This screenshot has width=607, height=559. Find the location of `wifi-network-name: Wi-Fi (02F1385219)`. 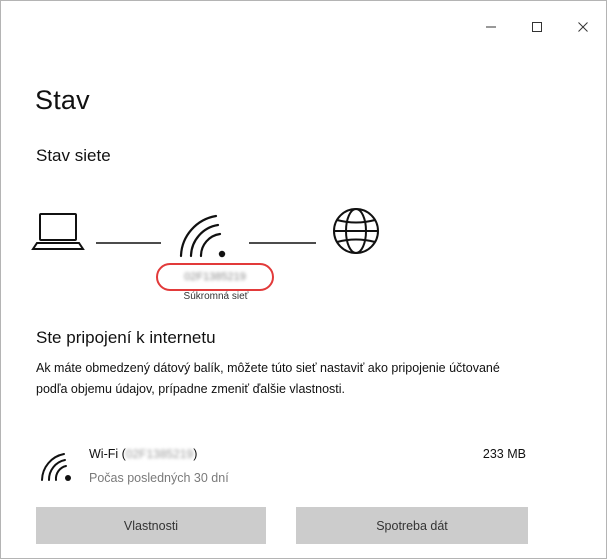

wifi-network-name: Wi-Fi (02F1385219) is located at coordinates (143, 454).